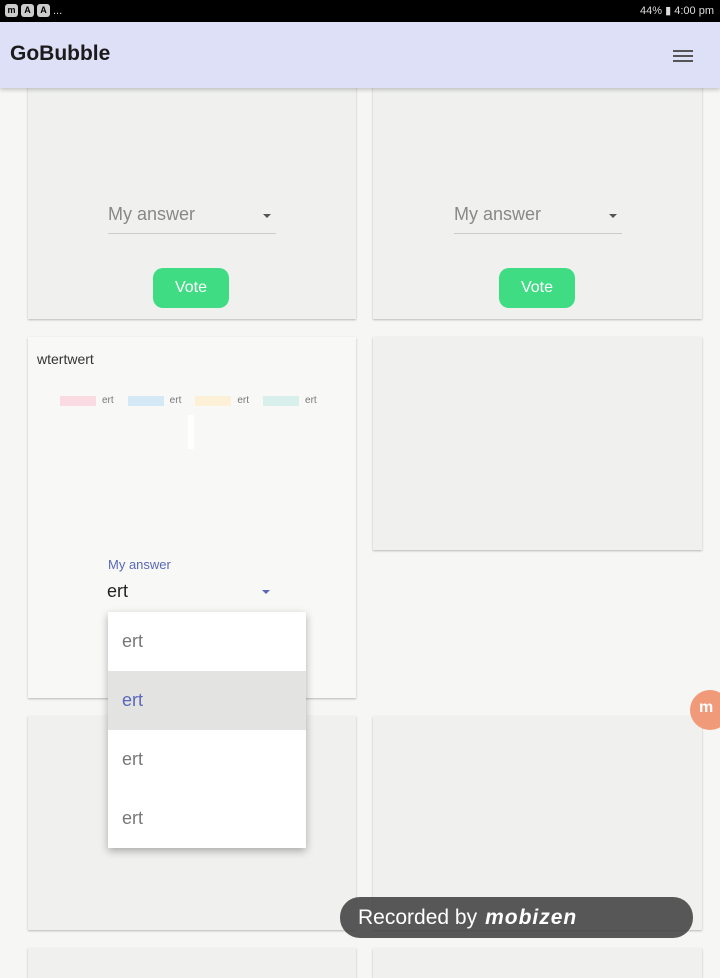  What do you see at coordinates (683, 55) in the screenshot?
I see `hamburger-icon` at bounding box center [683, 55].